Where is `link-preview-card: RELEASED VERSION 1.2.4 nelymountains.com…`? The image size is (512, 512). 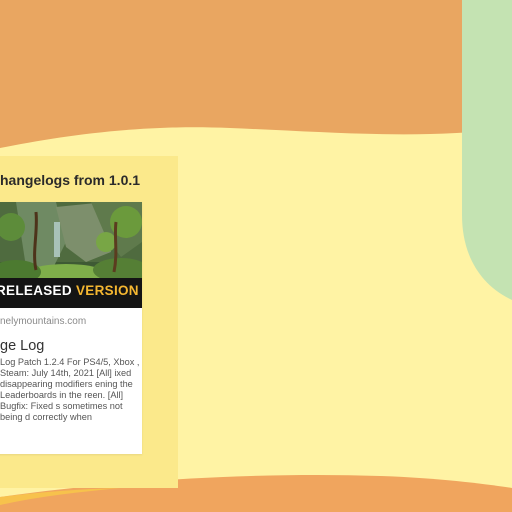 link-preview-card: RELEASED VERSION 1.2.4 nelymountains.com… is located at coordinates (71, 328).